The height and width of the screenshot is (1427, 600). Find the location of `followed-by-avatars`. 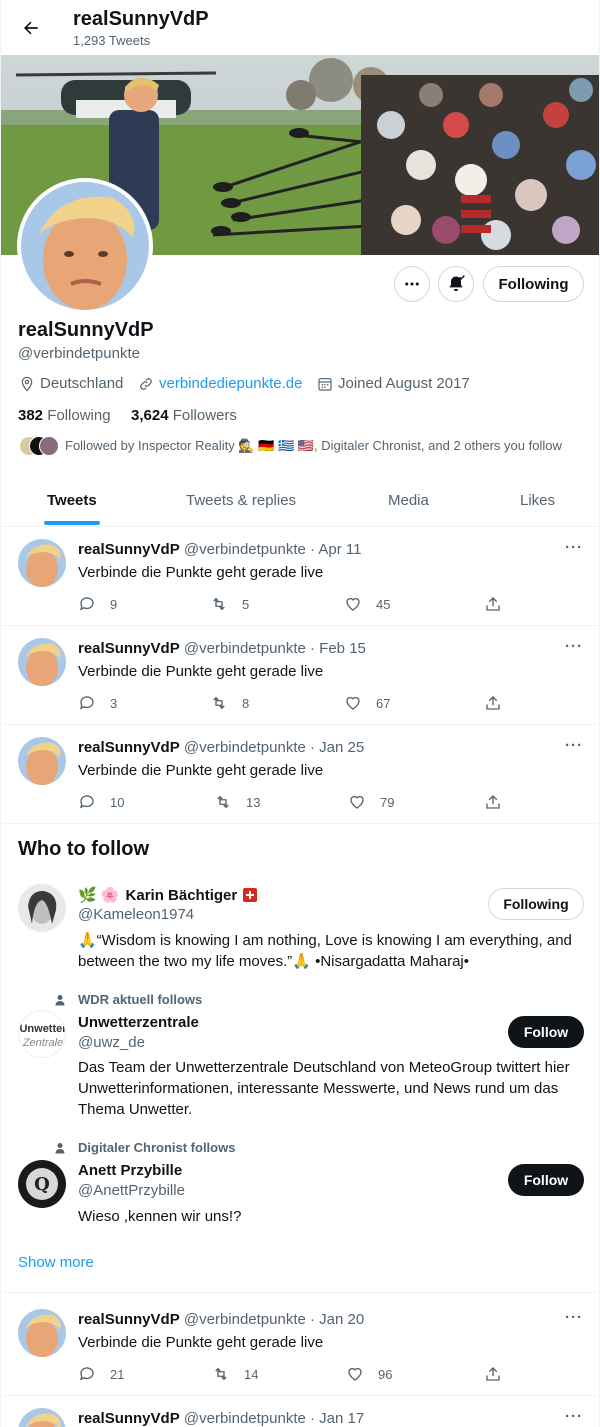

followed-by-avatars is located at coordinates (39, 446).